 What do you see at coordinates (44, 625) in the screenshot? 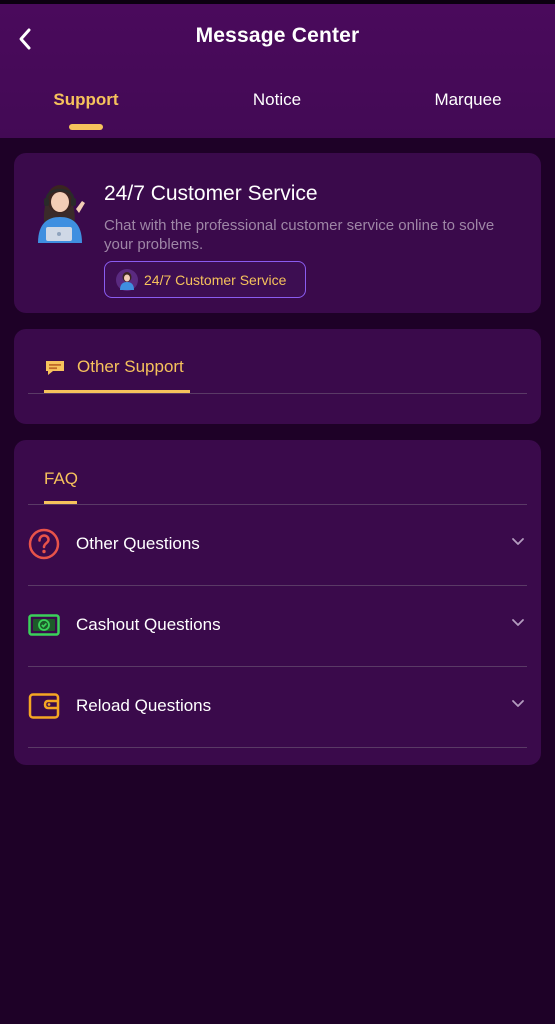
I see `cash-icon` at bounding box center [44, 625].